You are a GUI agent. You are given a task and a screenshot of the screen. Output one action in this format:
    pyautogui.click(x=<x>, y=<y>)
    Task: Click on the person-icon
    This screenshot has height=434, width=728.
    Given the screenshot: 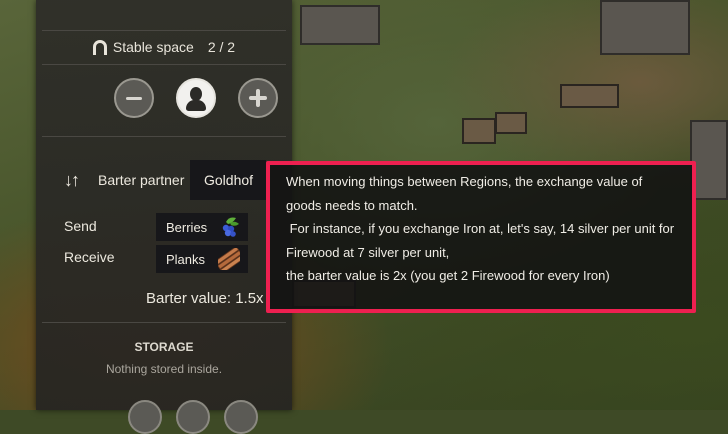 What is the action you would take?
    pyautogui.click(x=196, y=98)
    